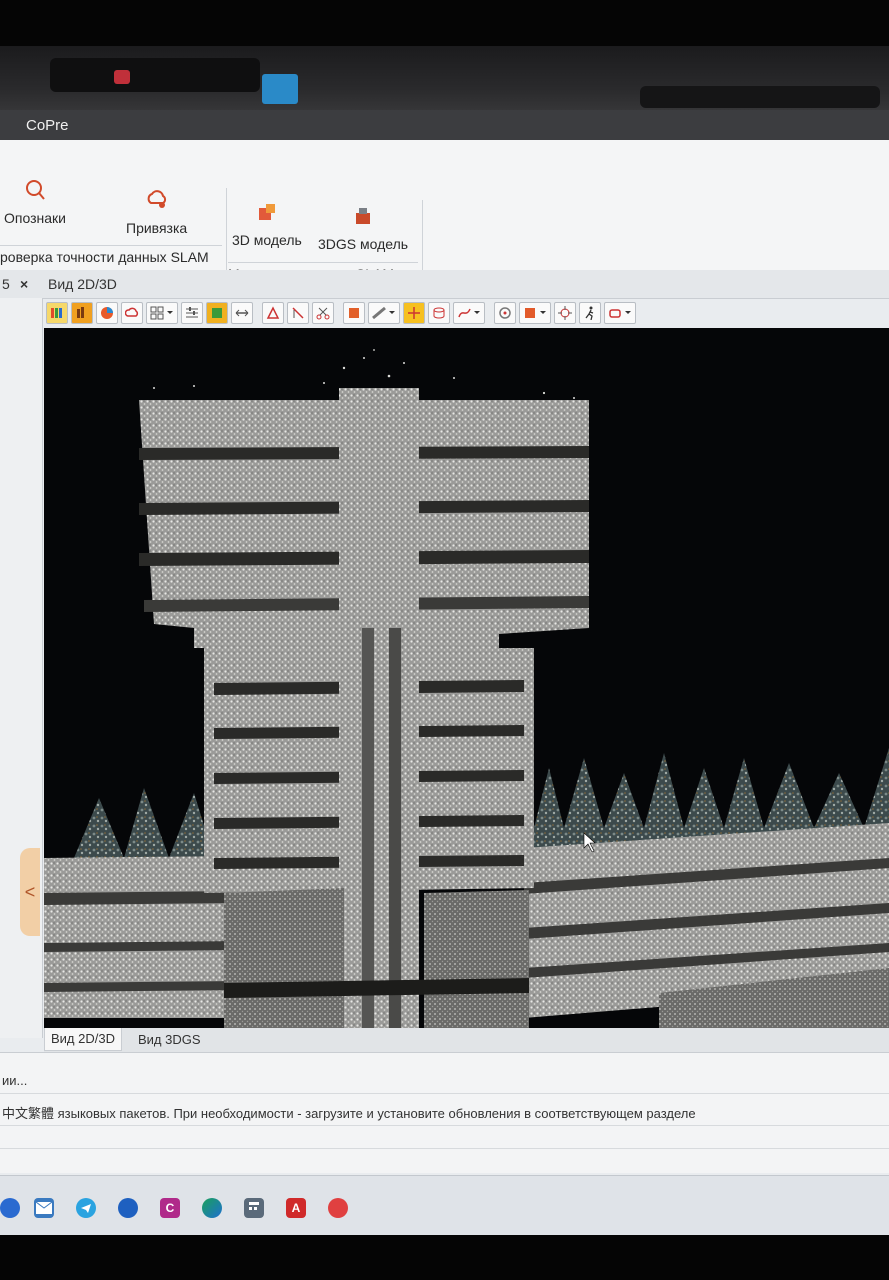 This screenshot has width=889, height=1280. Describe the element at coordinates (156, 199) in the screenshot. I see `binding-icon` at that location.